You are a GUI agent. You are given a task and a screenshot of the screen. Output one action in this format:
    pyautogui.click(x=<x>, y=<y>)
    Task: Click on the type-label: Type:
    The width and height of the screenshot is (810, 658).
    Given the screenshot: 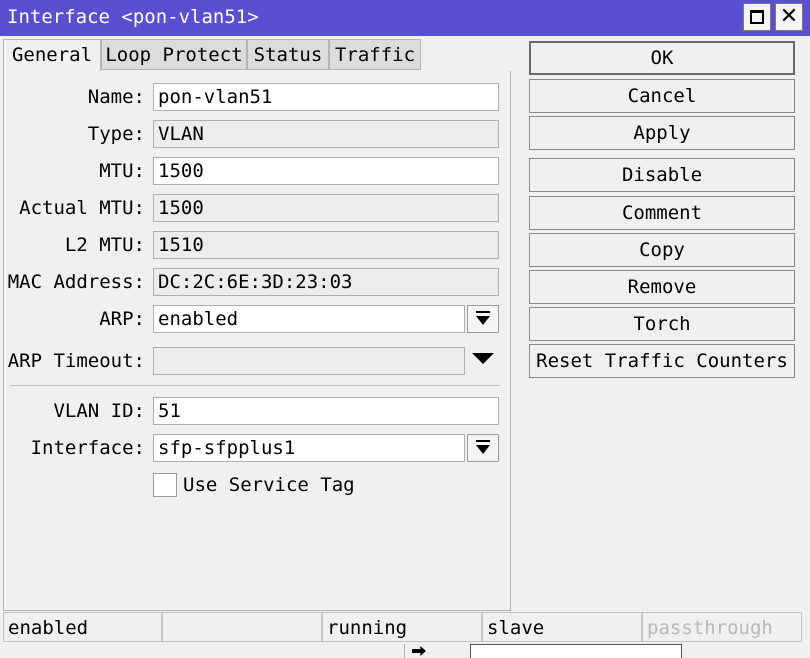 What is the action you would take?
    pyautogui.click(x=116, y=134)
    